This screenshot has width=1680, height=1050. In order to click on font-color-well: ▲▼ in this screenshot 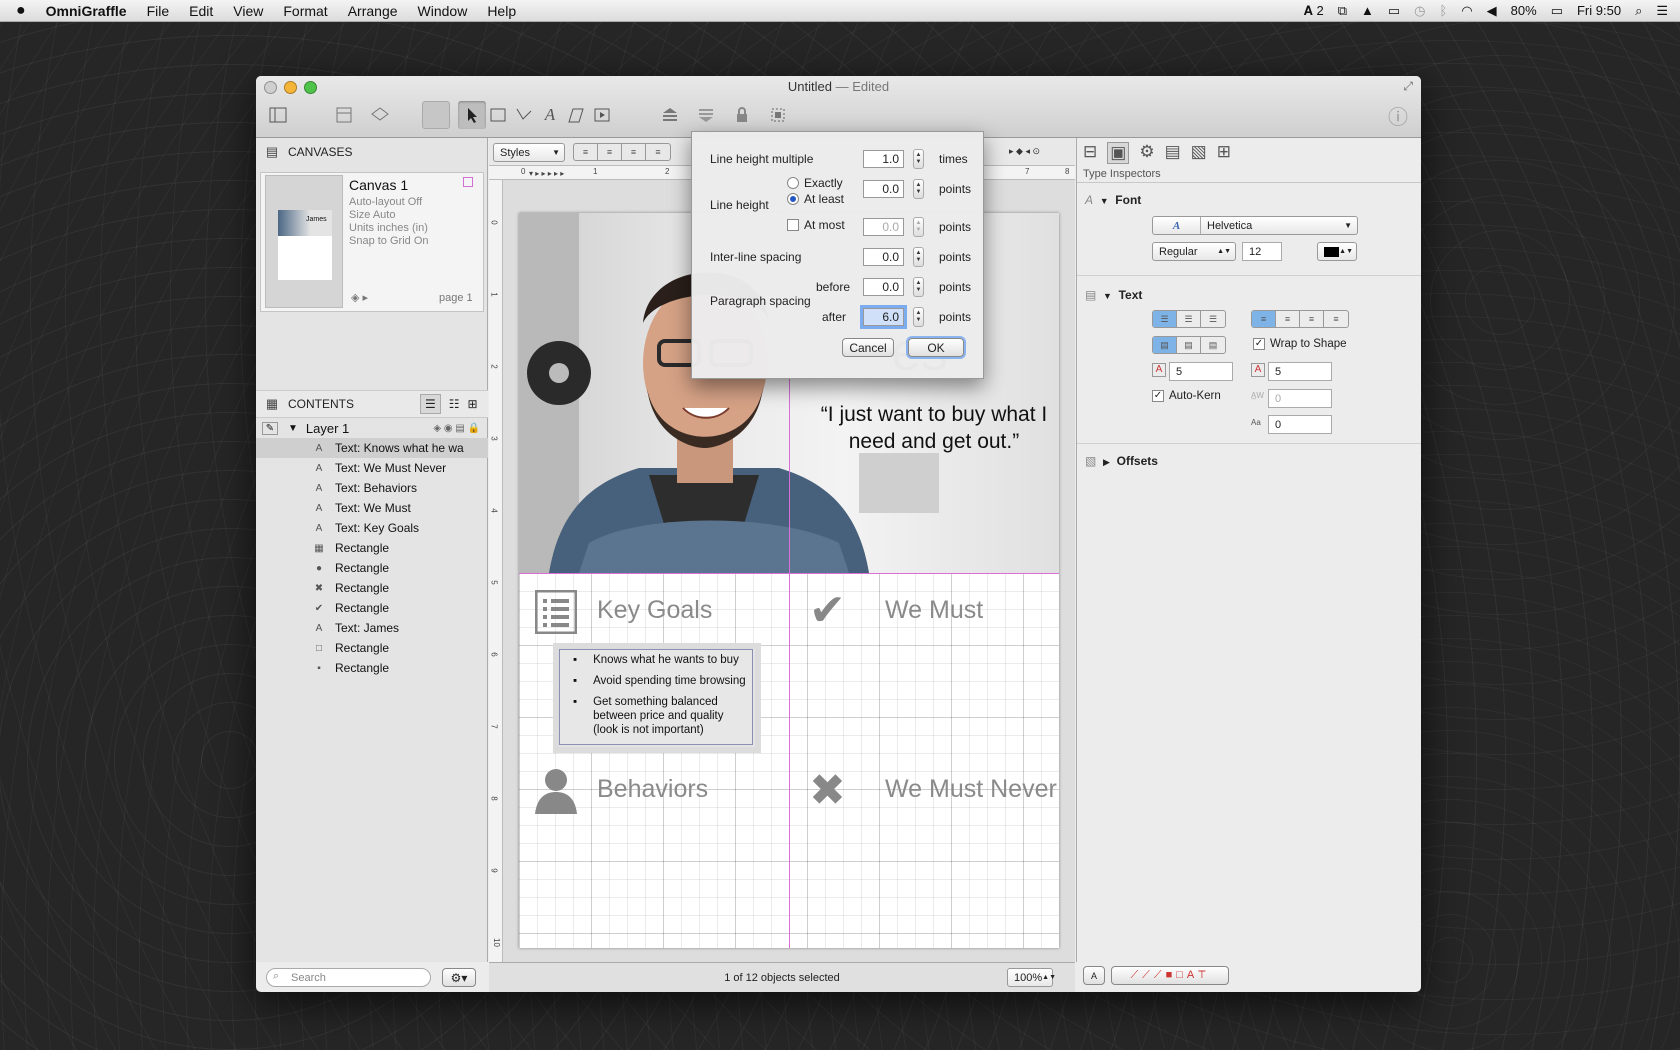, I will do `click(1337, 251)`.